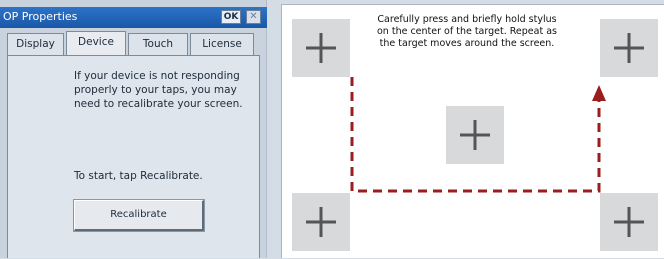  What do you see at coordinates (158, 44) in the screenshot?
I see `tab-touch: Touch` at bounding box center [158, 44].